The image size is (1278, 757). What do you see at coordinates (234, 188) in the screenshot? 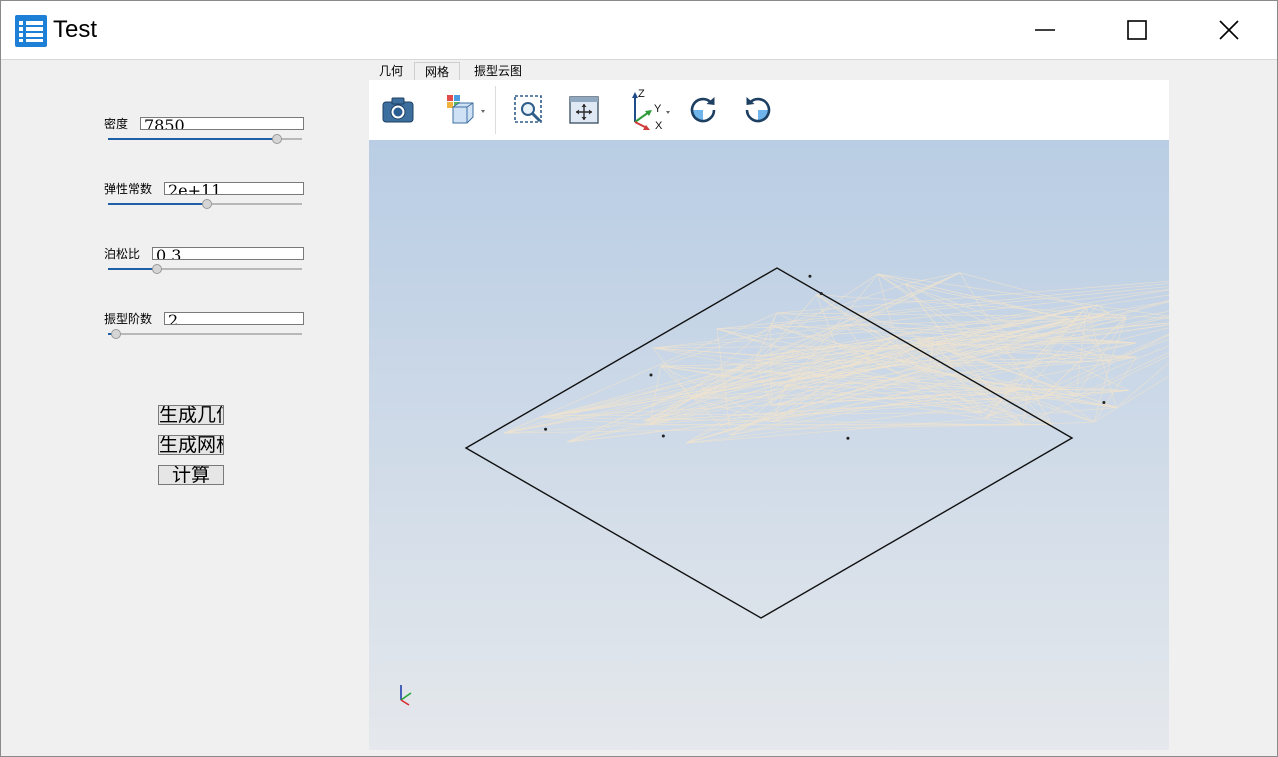
I see `elastic-modulus-input: 2e+11` at bounding box center [234, 188].